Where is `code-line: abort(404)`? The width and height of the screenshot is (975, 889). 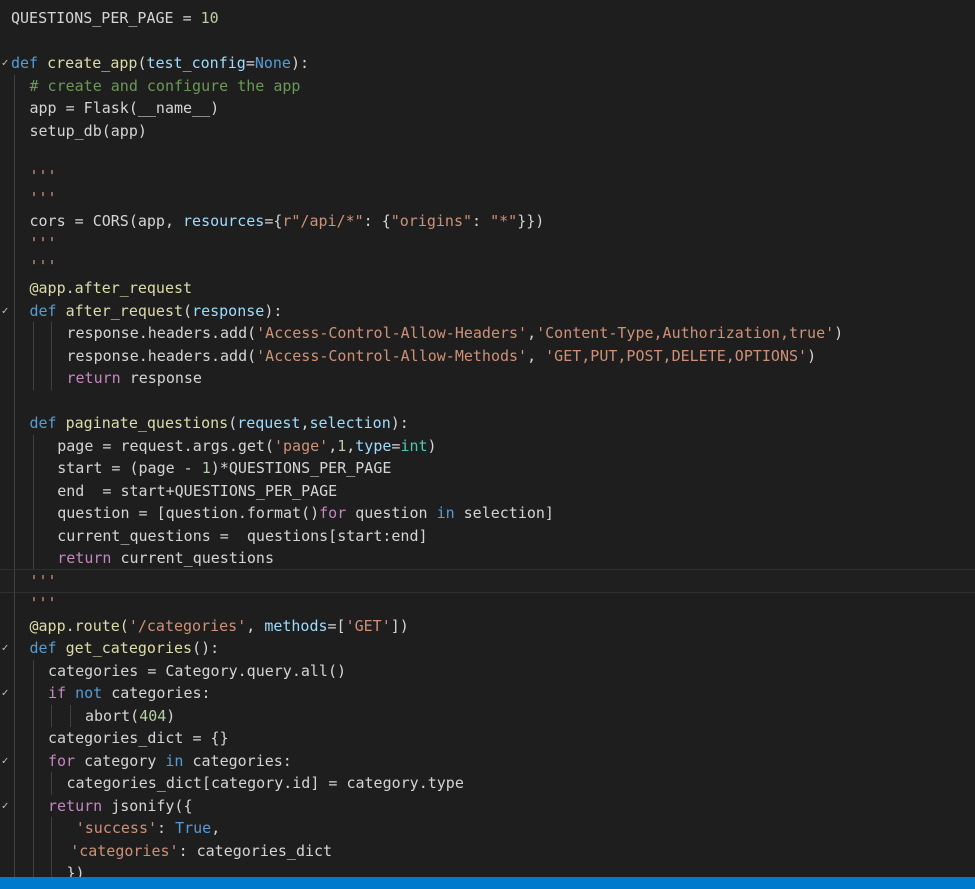 code-line: abort(404) is located at coordinates (487, 715).